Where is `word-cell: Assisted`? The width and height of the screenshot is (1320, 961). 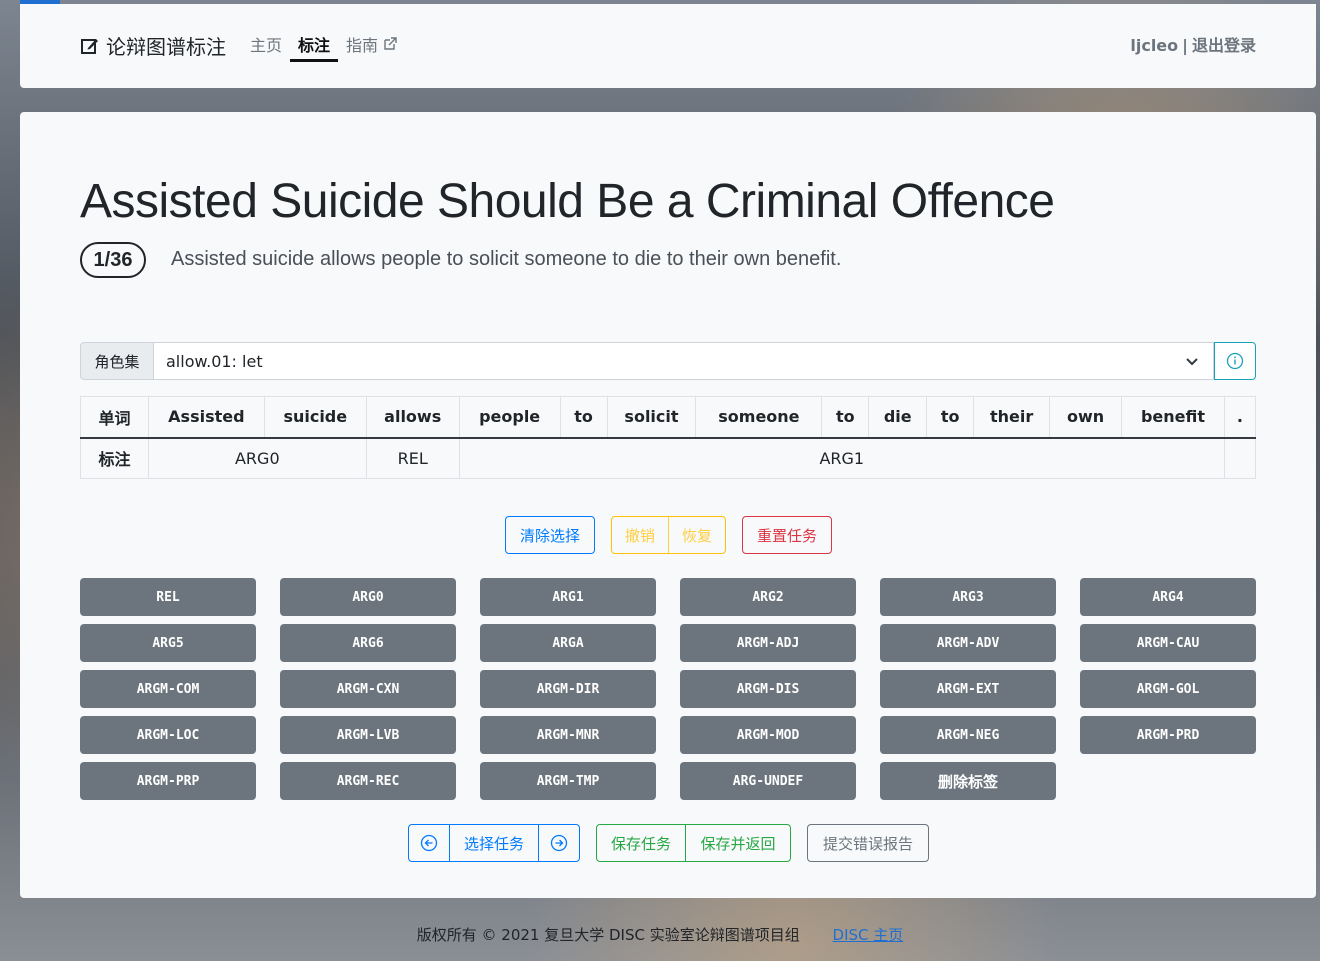
word-cell: Assisted is located at coordinates (206, 417).